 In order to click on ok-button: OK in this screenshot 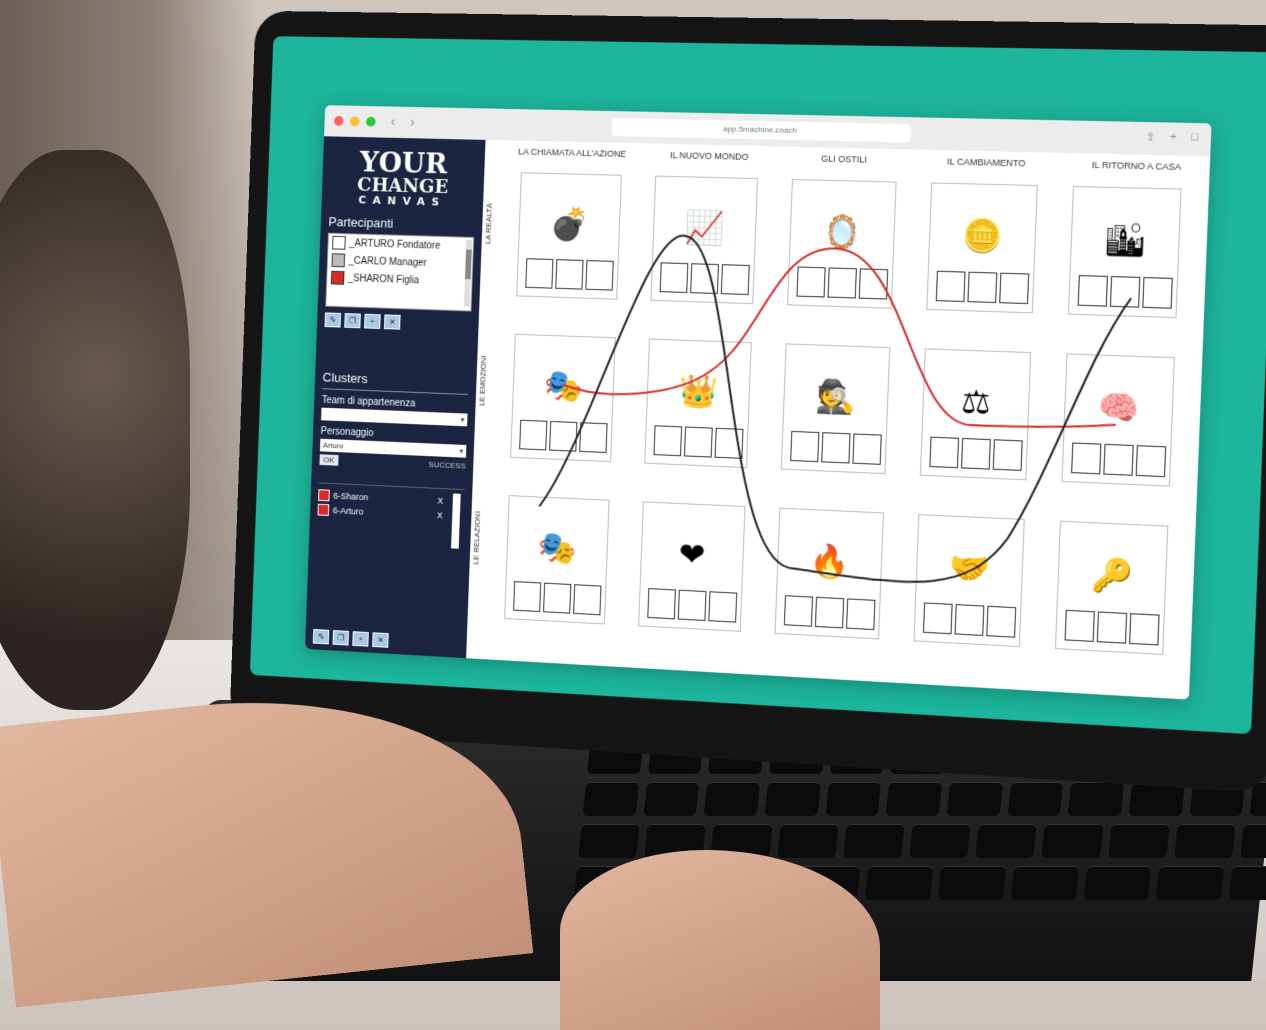, I will do `click(329, 460)`.